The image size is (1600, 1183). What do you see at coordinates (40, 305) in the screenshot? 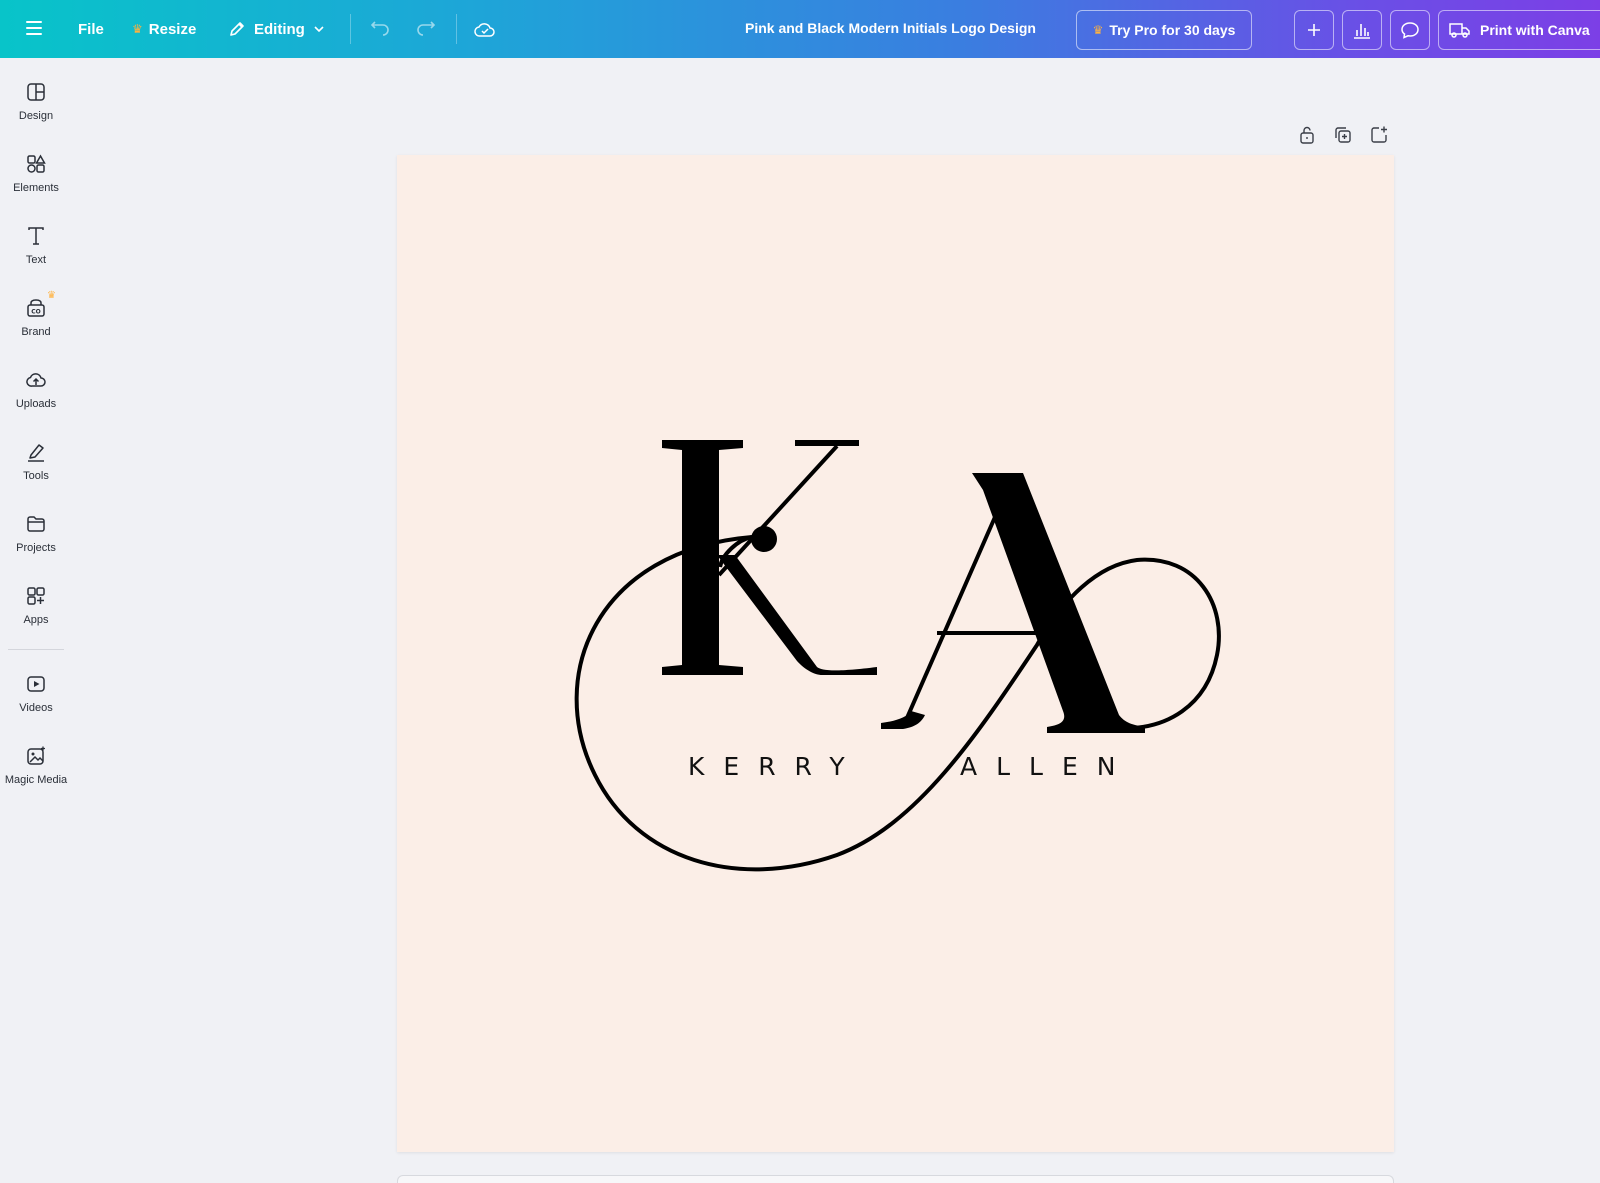
I see `brand-icon: CO ♛` at bounding box center [40, 305].